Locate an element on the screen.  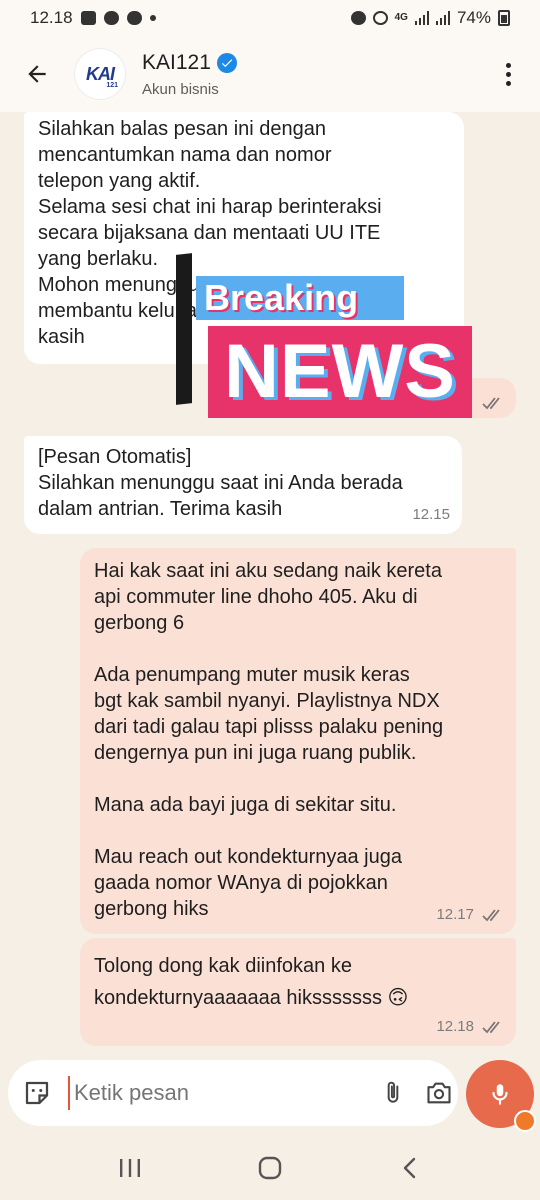
back-button is located at coordinates (37, 74).